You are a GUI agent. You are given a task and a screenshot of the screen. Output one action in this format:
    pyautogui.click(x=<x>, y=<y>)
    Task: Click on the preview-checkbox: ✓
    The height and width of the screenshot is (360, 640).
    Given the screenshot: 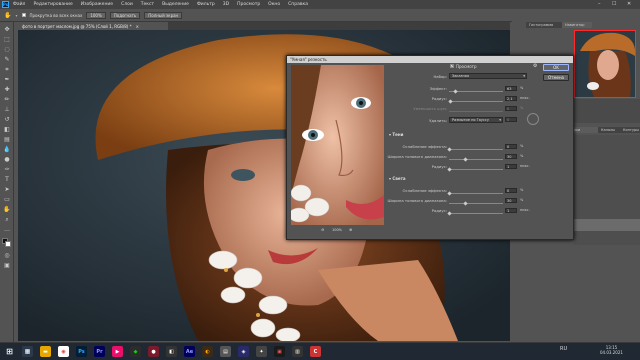 What is the action you would take?
    pyautogui.click(x=452, y=66)
    